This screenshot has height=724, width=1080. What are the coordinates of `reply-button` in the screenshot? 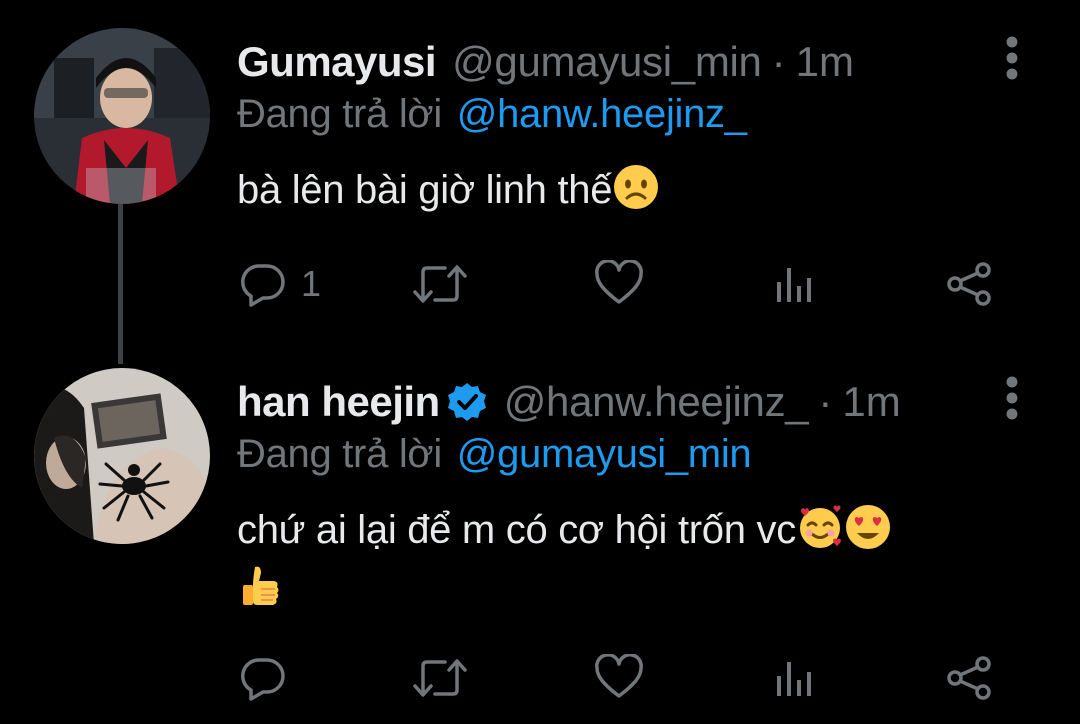 It's located at (263, 678).